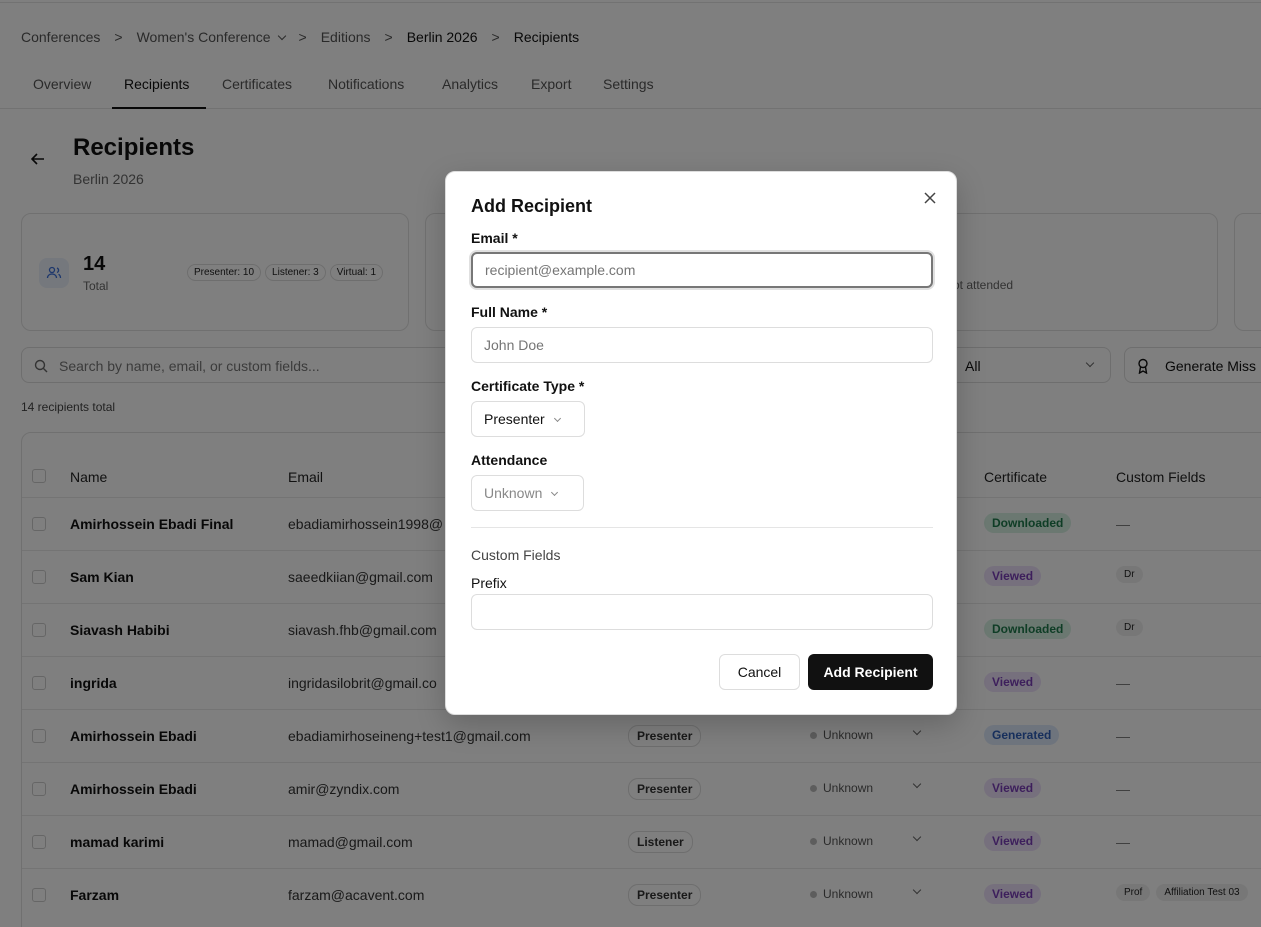 The height and width of the screenshot is (927, 1261). I want to click on email-label: Email *, so click(494, 238).